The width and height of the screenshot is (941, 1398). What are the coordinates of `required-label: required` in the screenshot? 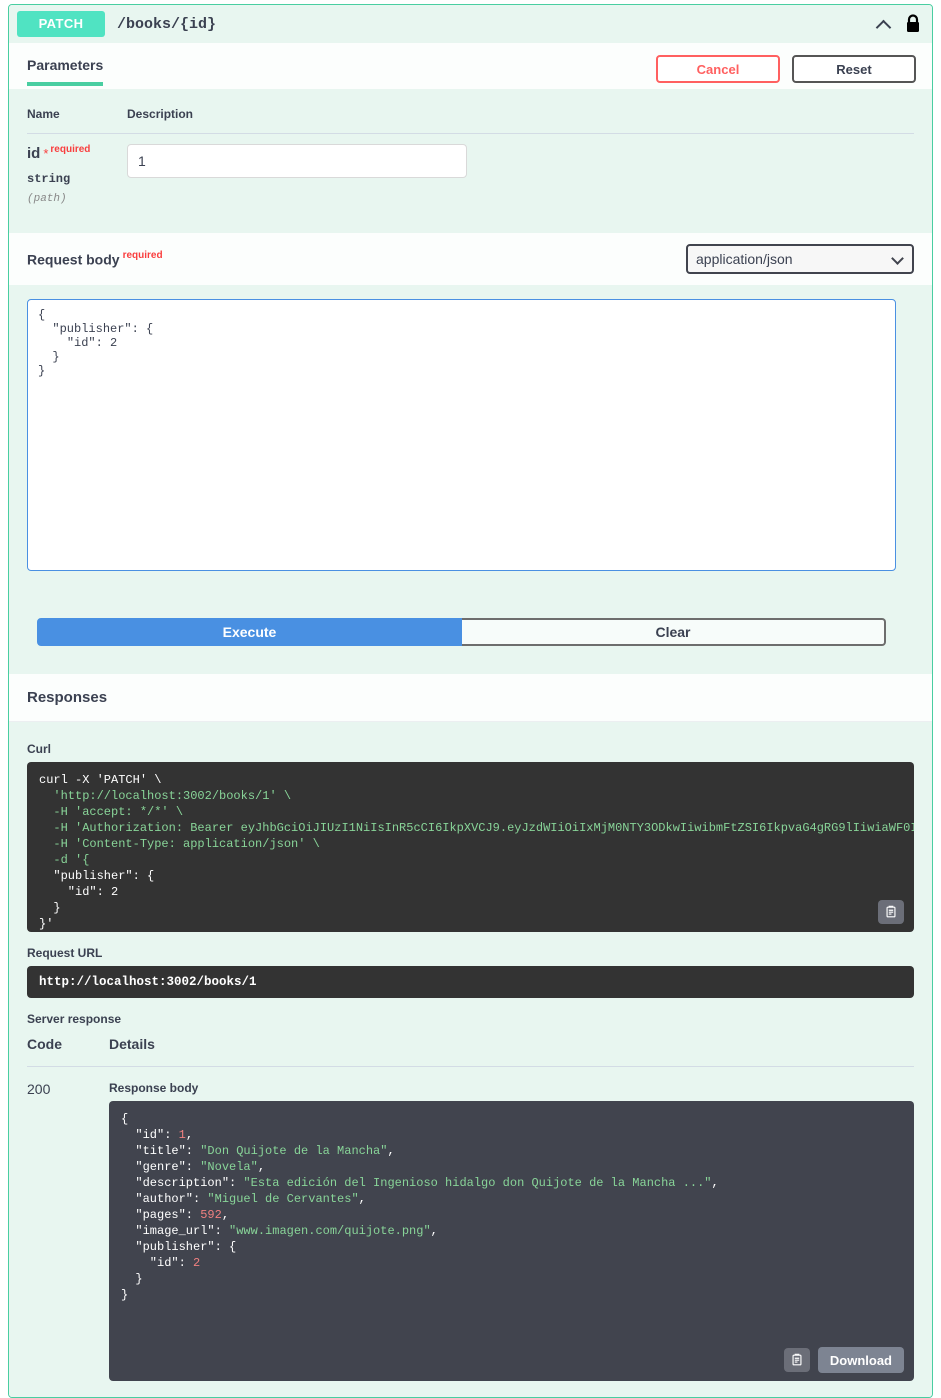 It's located at (70, 149).